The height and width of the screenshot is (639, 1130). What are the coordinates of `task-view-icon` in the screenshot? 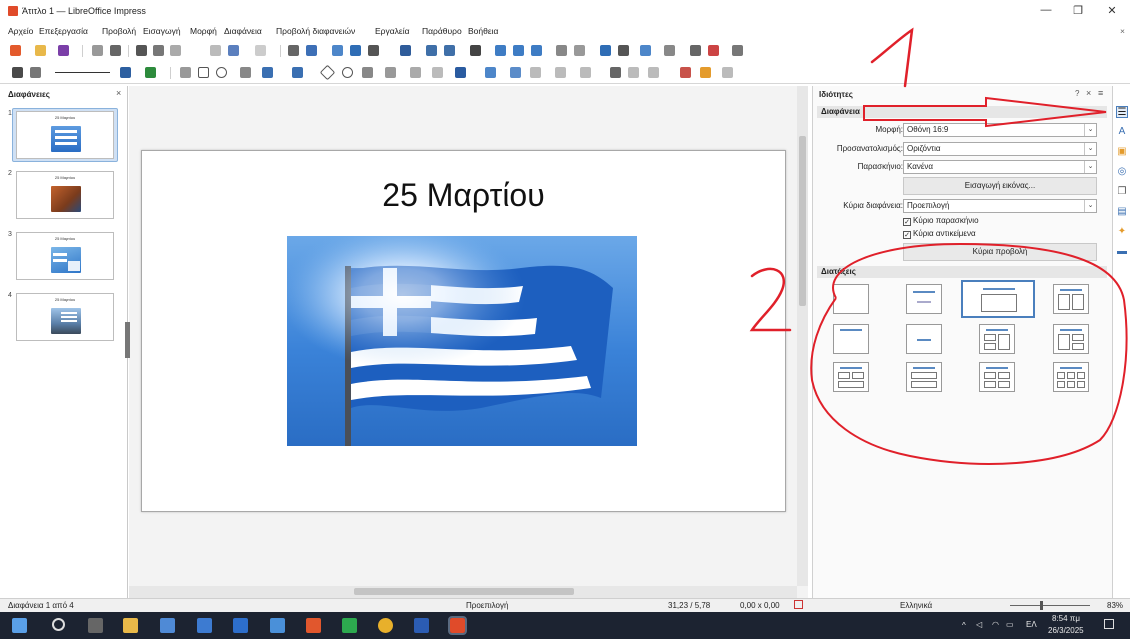 It's located at (95, 625).